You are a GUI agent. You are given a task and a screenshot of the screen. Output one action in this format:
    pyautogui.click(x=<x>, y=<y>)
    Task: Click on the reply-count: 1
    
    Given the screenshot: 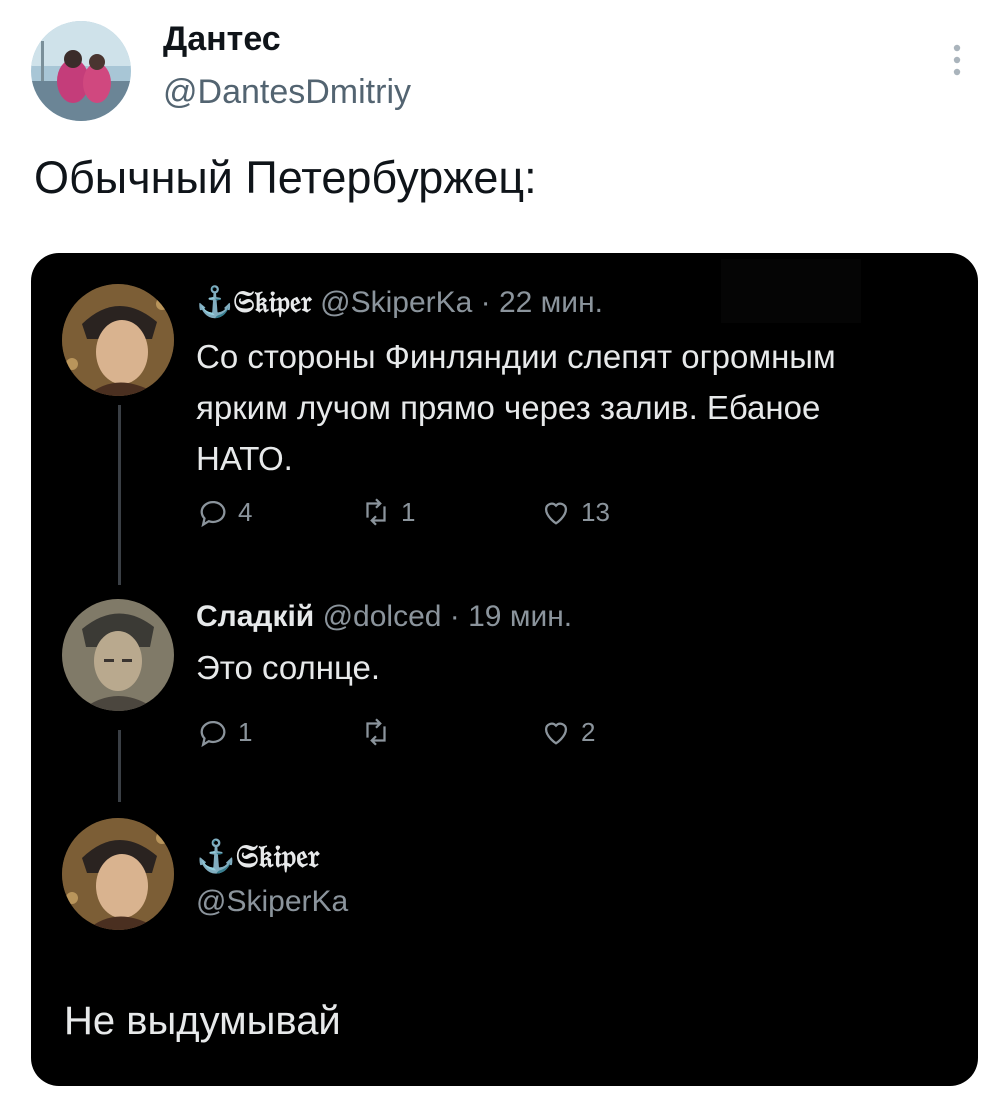 What is the action you would take?
    pyautogui.click(x=245, y=731)
    